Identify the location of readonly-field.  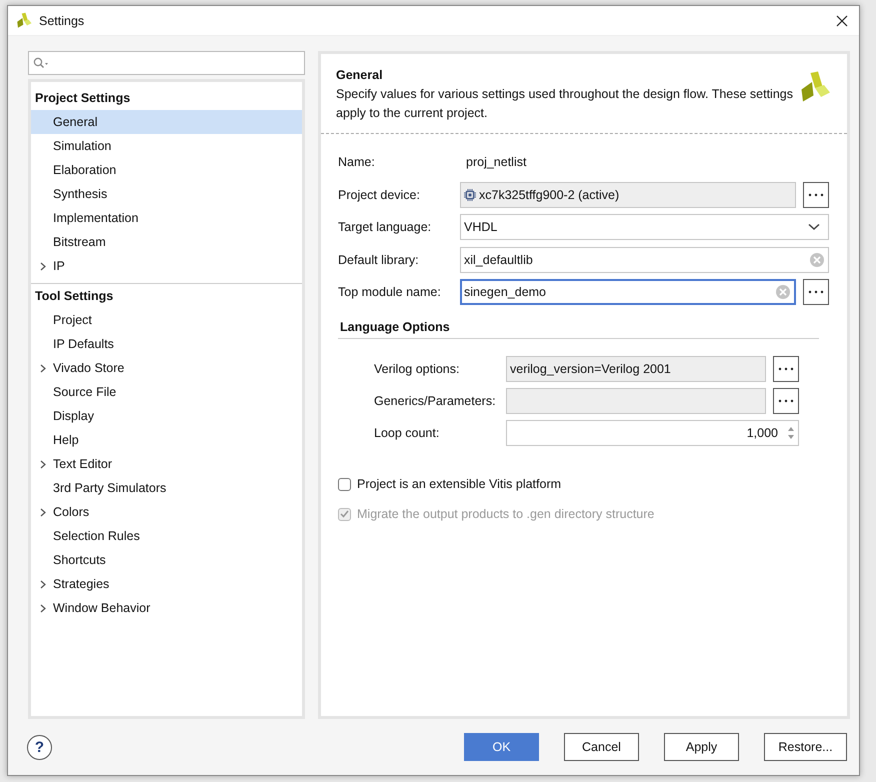
(636, 401).